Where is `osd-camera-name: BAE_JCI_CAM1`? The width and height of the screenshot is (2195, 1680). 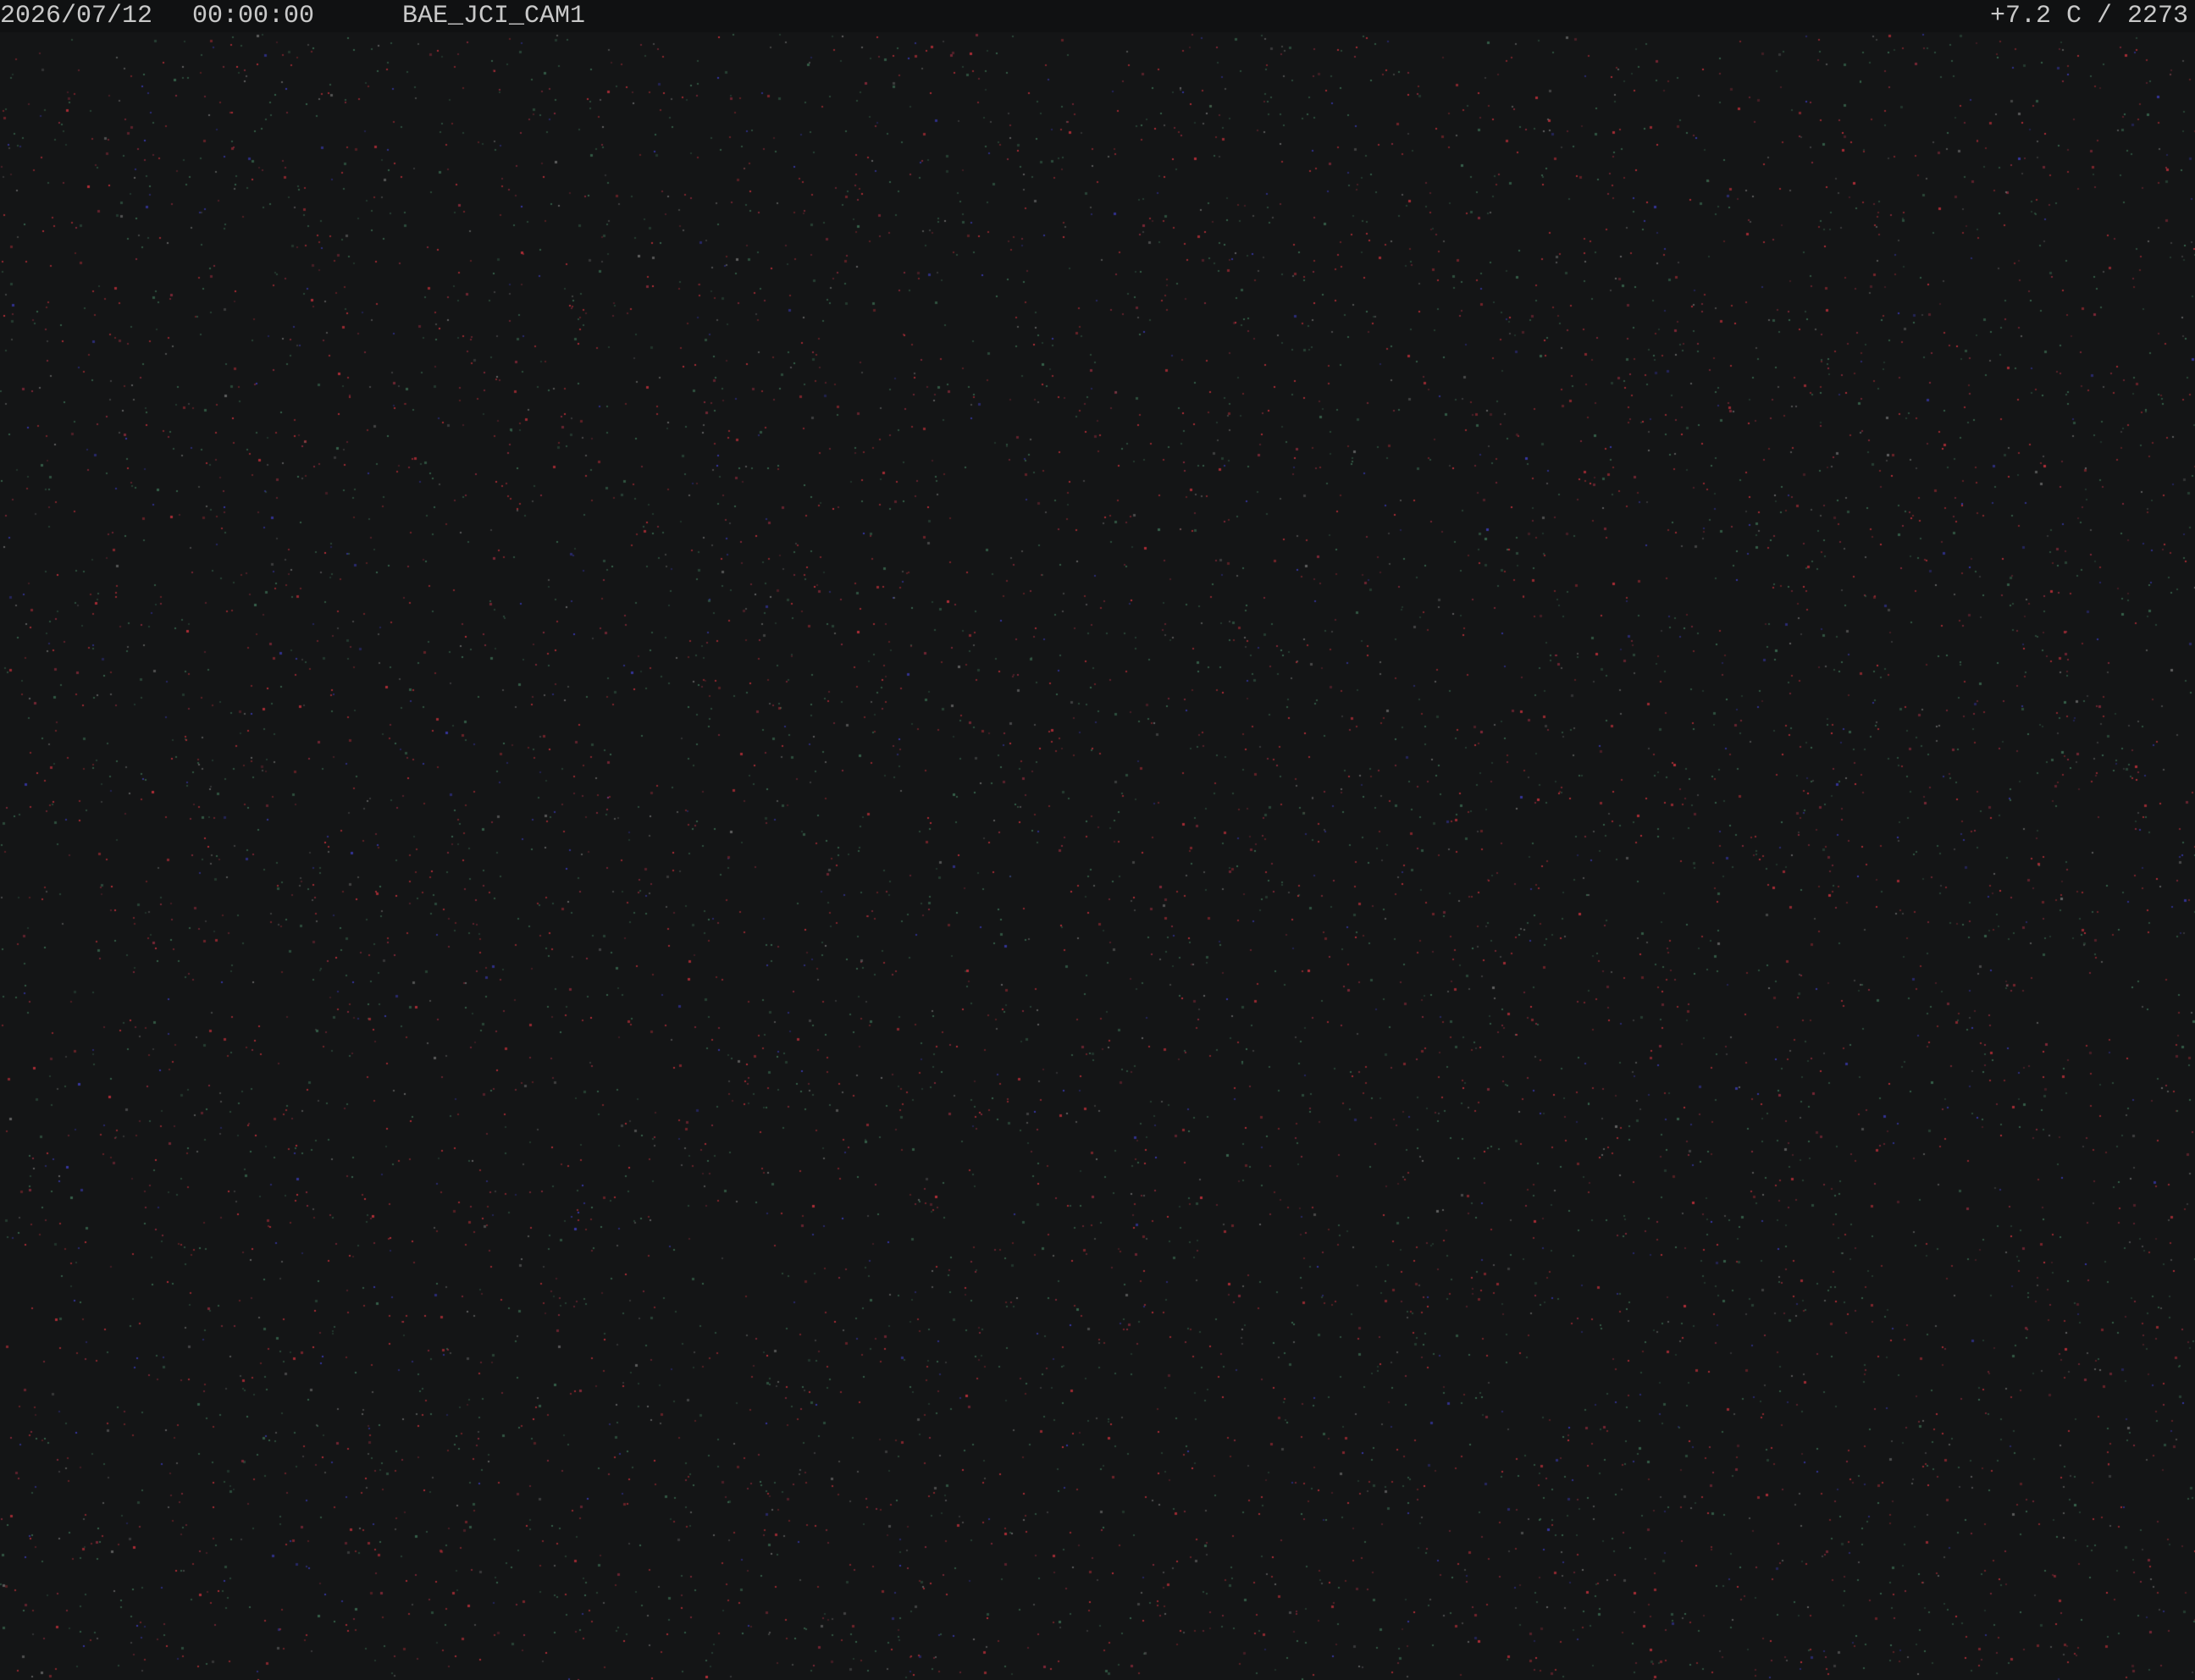 osd-camera-name: BAE_JCI_CAM1 is located at coordinates (494, 16).